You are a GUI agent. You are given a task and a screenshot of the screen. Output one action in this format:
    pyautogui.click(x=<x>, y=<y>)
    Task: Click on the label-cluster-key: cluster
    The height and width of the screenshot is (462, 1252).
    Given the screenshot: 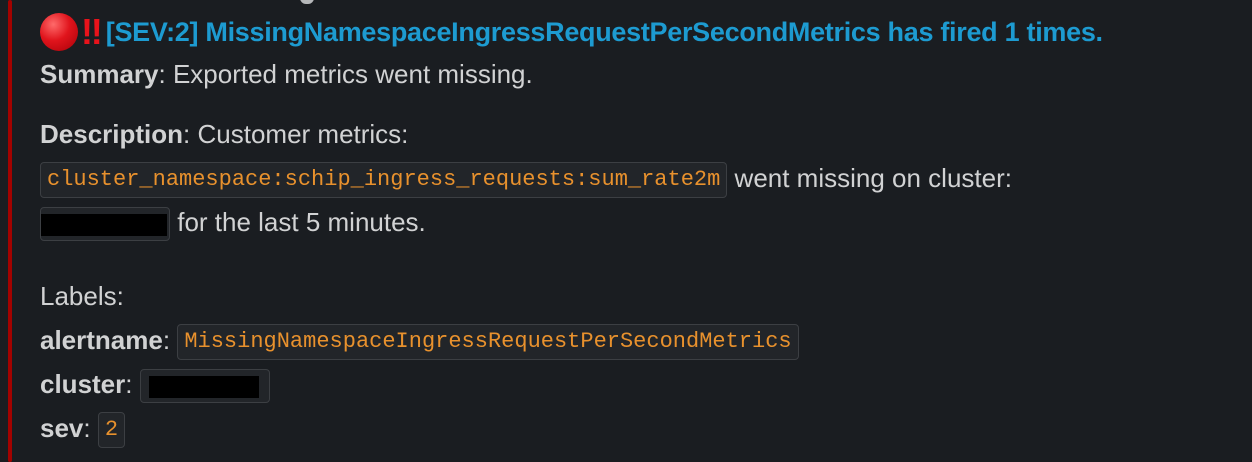 What is the action you would take?
    pyautogui.click(x=83, y=384)
    